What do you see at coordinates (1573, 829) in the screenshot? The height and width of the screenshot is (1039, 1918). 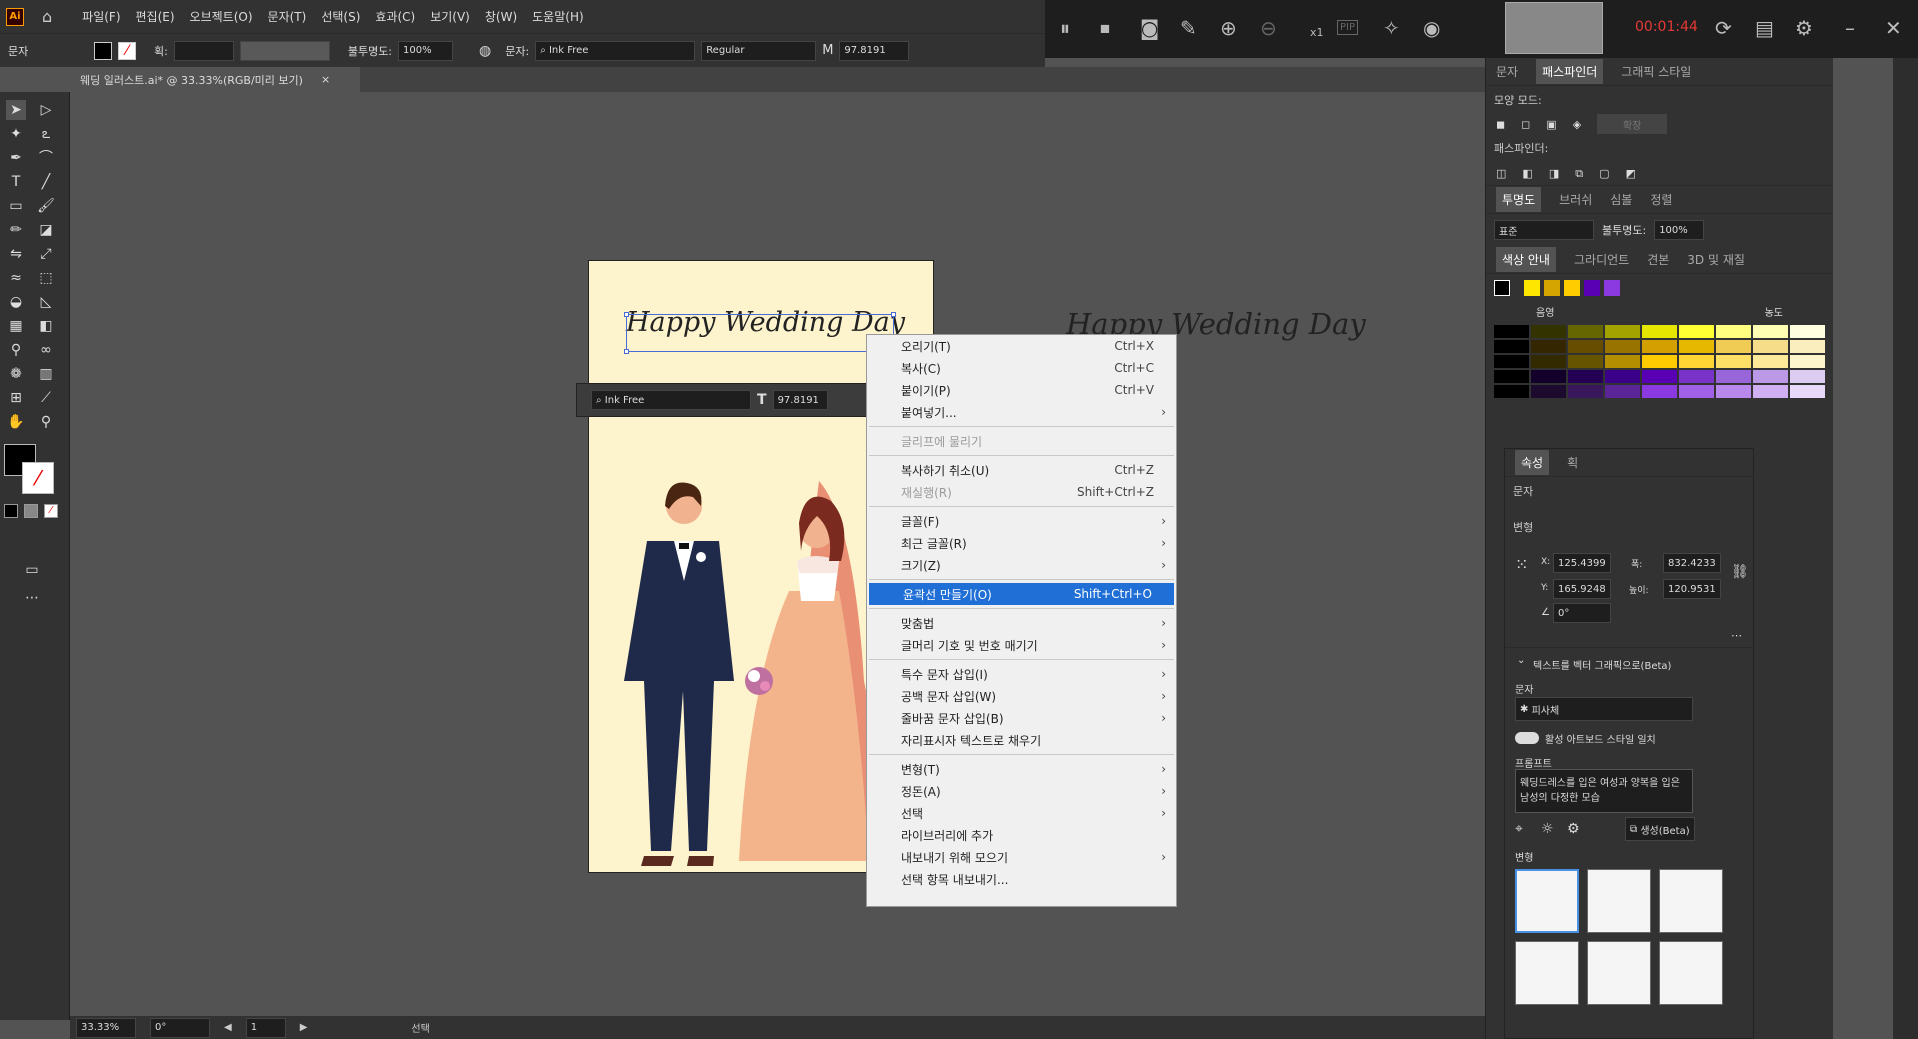 I see `gear-icon: ⚙` at bounding box center [1573, 829].